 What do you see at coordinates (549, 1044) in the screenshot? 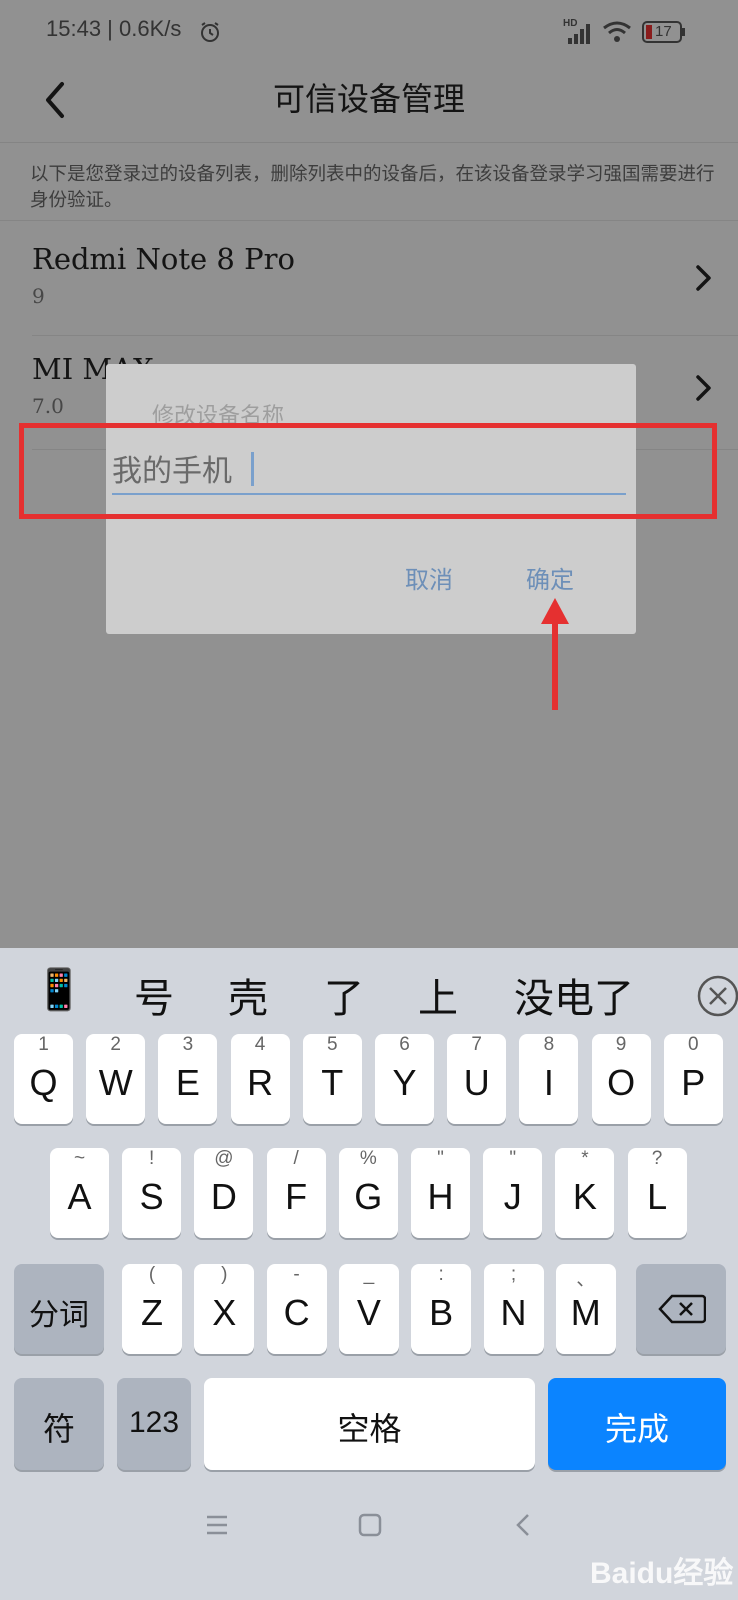
I see `key-secondary-label: 8` at bounding box center [549, 1044].